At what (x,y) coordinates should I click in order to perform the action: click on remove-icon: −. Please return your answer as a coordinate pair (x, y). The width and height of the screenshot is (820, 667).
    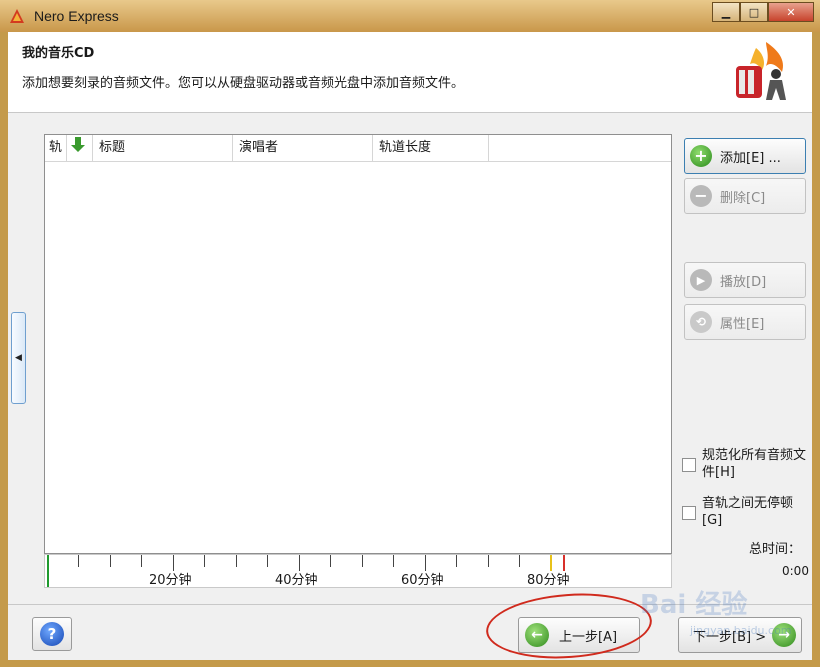
    Looking at the image, I should click on (701, 196).